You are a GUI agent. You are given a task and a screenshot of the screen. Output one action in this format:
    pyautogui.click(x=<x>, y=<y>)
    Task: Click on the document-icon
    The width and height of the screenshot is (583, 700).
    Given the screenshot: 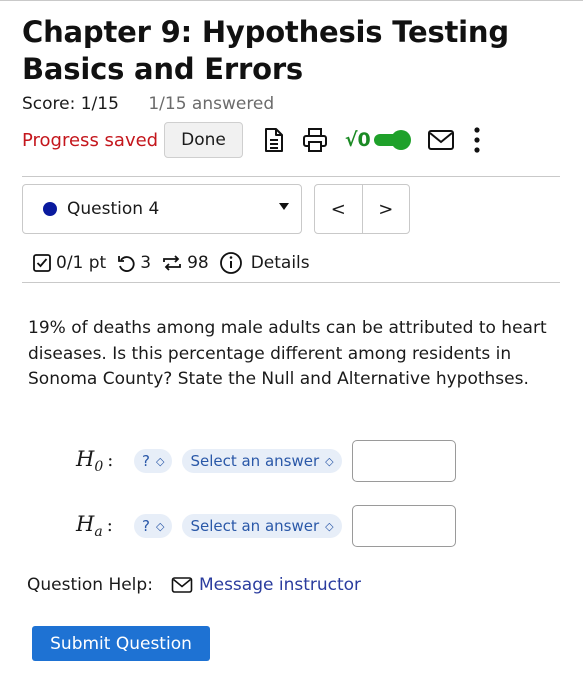 What is the action you would take?
    pyautogui.click(x=274, y=140)
    